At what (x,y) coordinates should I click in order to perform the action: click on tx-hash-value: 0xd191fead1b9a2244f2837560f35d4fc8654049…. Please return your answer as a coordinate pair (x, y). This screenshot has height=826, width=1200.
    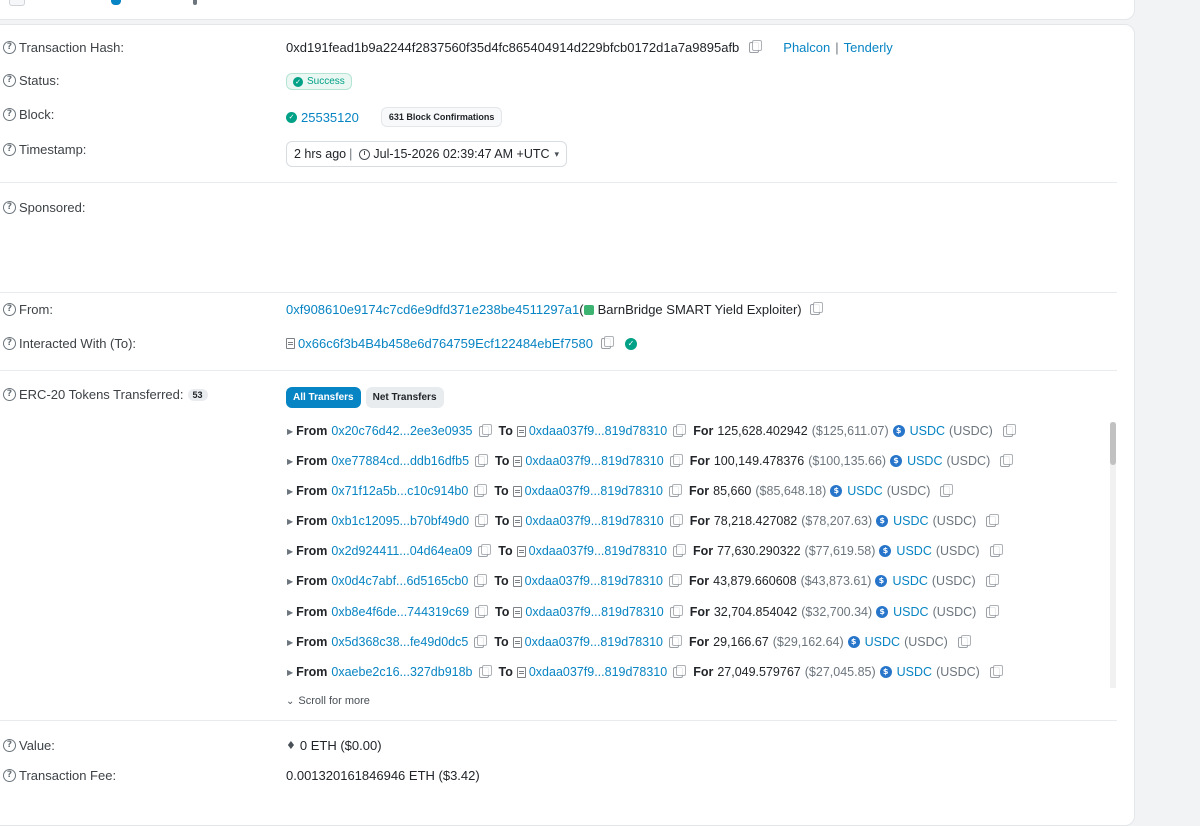
    Looking at the image, I should click on (512, 47).